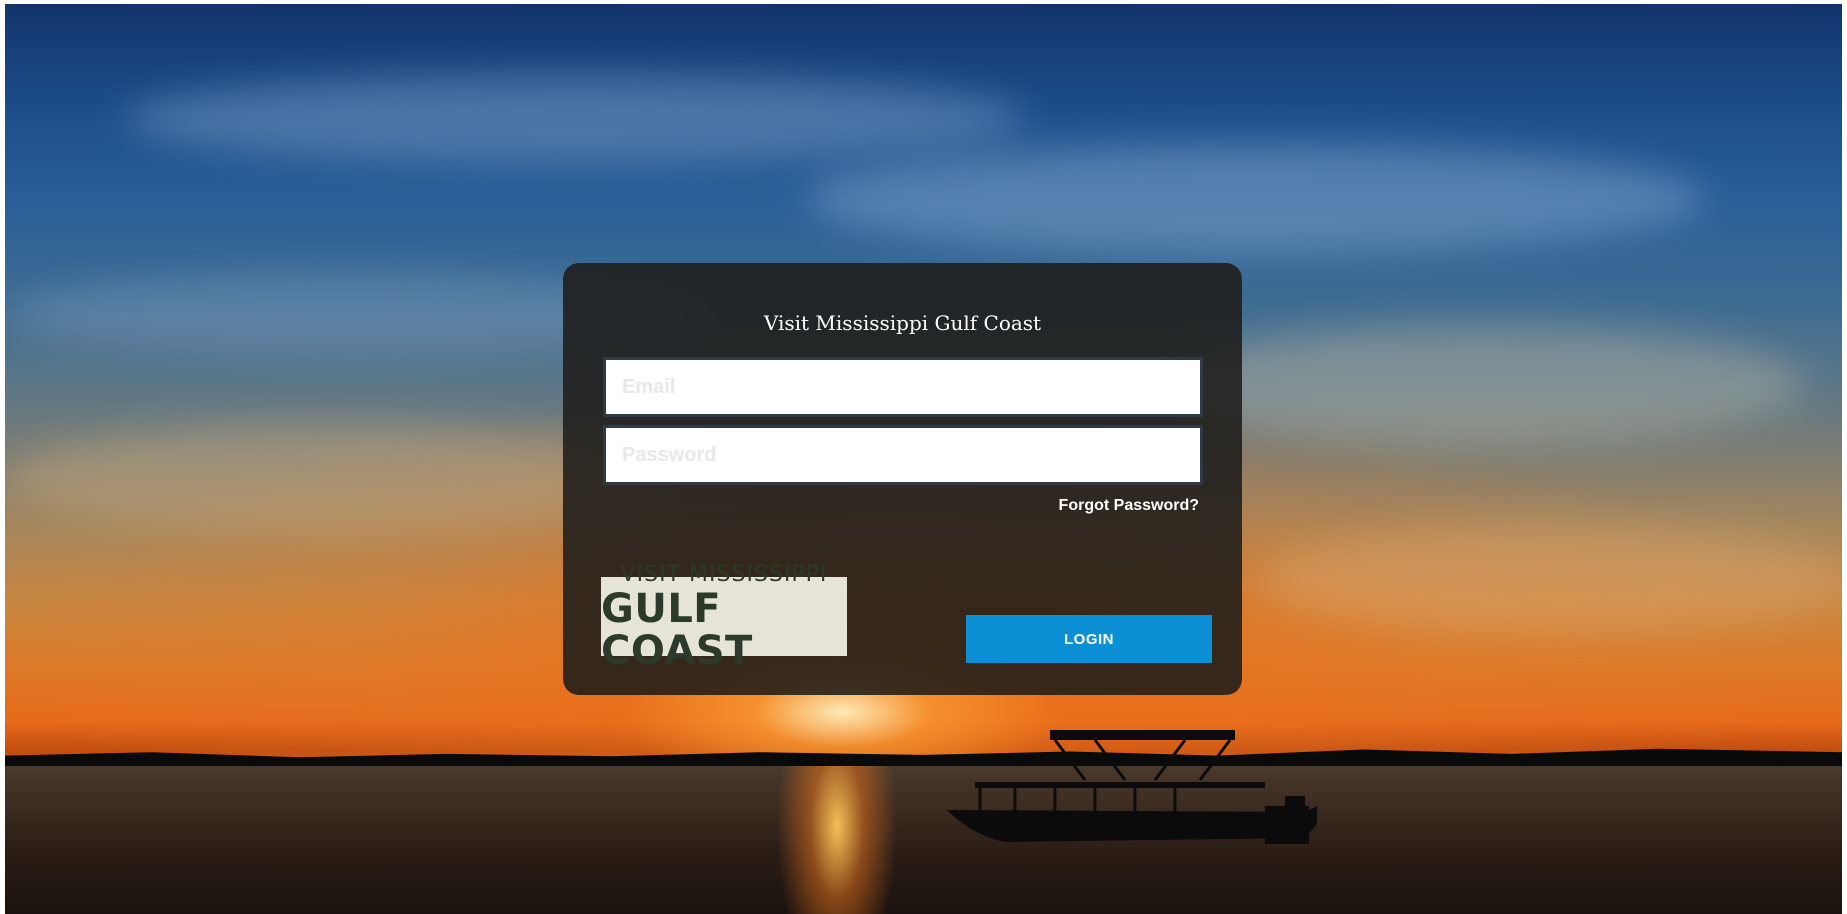 The image size is (1847, 914). Describe the element at coordinates (1132, 787) in the screenshot. I see `boat-silhouette-icon` at that location.